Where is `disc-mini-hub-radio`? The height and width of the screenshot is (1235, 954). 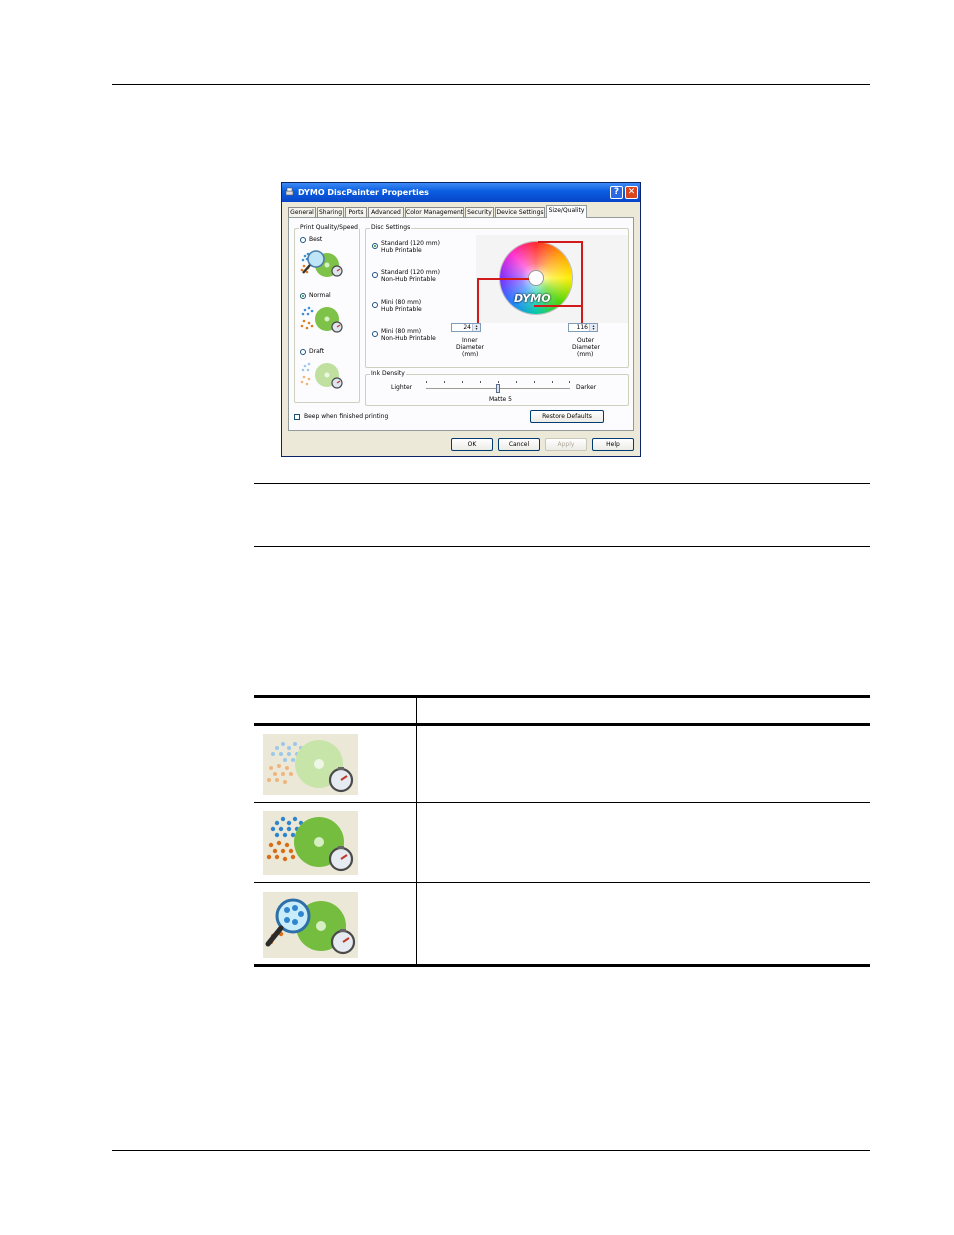
disc-mini-hub-radio is located at coordinates (375, 305).